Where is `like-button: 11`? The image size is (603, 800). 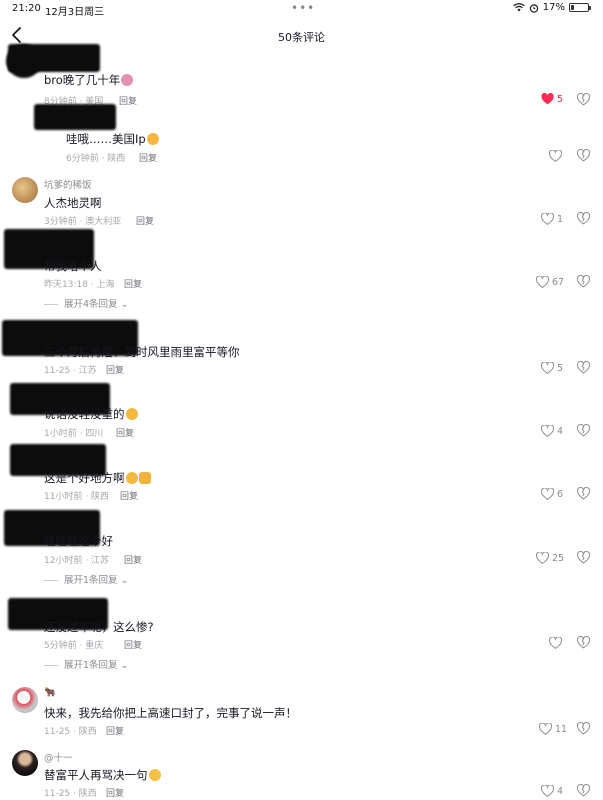
like-button: 11 is located at coordinates (553, 729).